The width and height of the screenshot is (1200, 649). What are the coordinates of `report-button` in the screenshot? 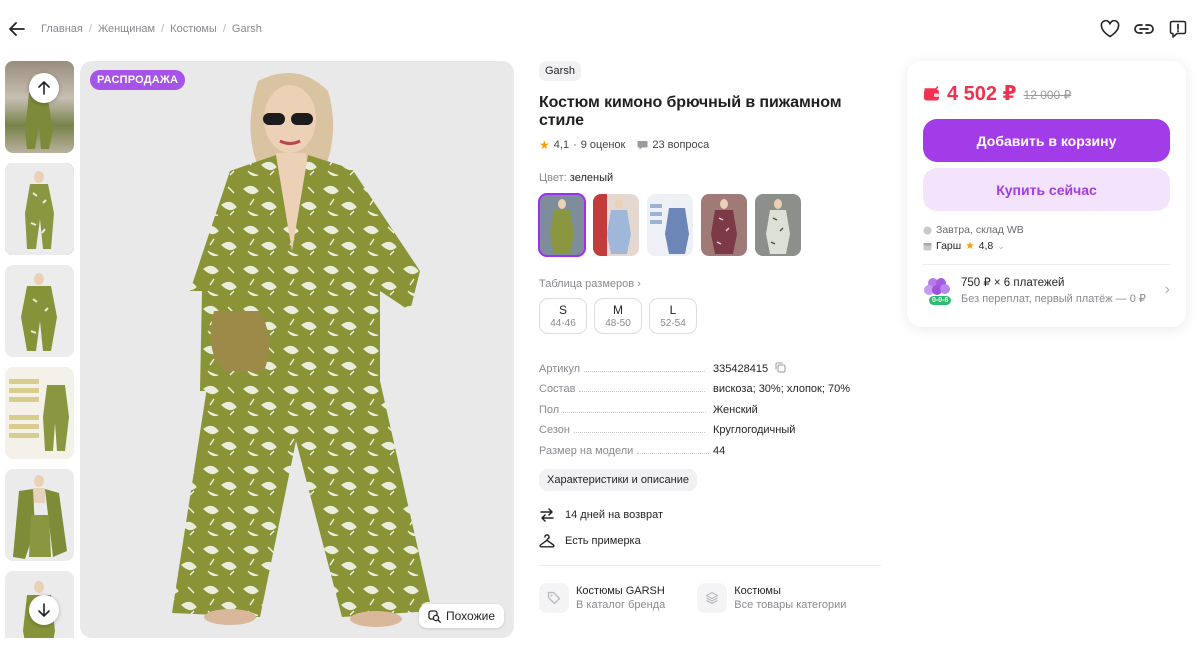 It's located at (1178, 29).